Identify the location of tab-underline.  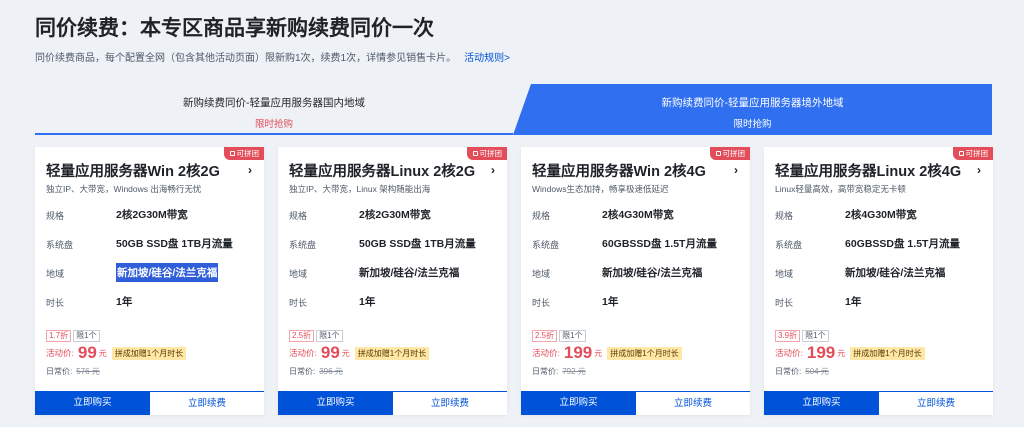
(274, 134).